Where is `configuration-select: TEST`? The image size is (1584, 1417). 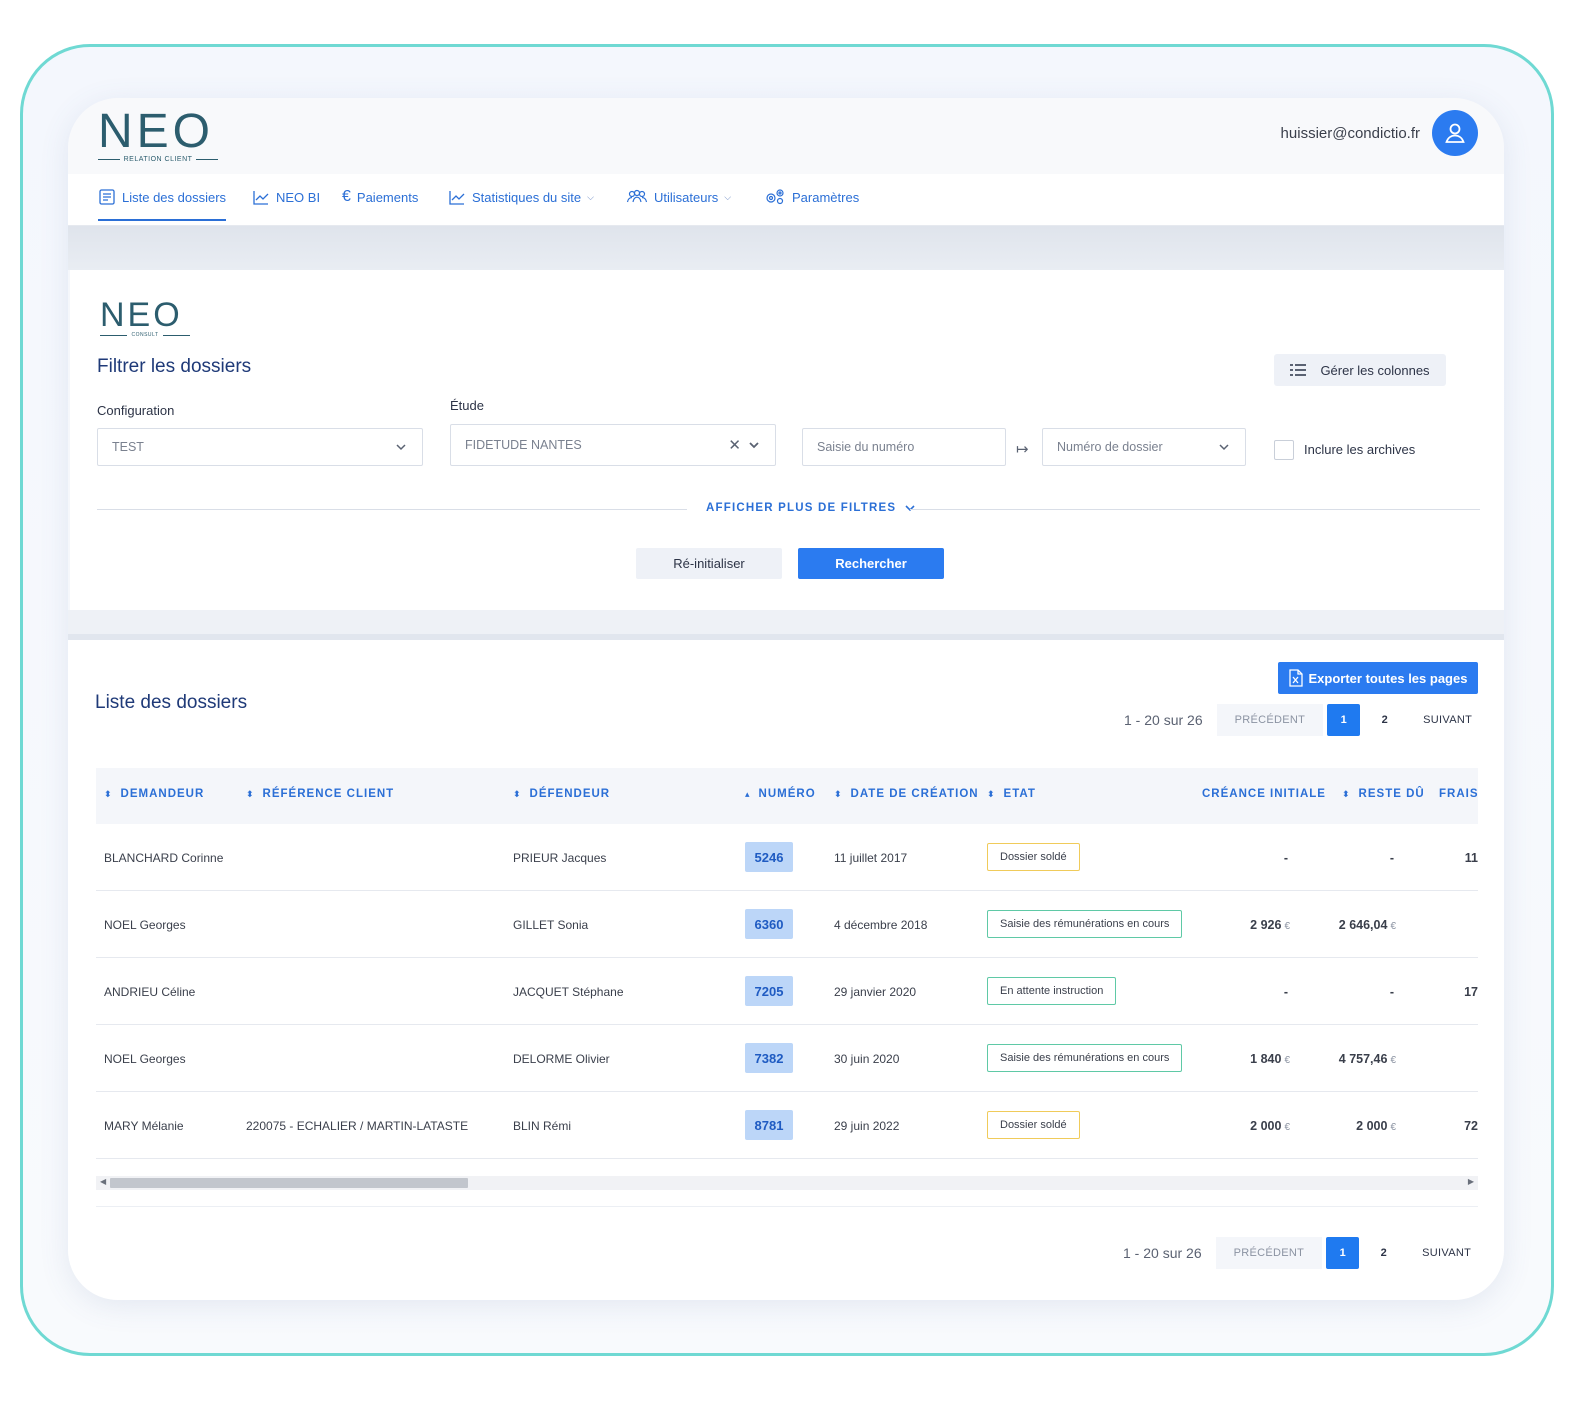 configuration-select: TEST is located at coordinates (260, 447).